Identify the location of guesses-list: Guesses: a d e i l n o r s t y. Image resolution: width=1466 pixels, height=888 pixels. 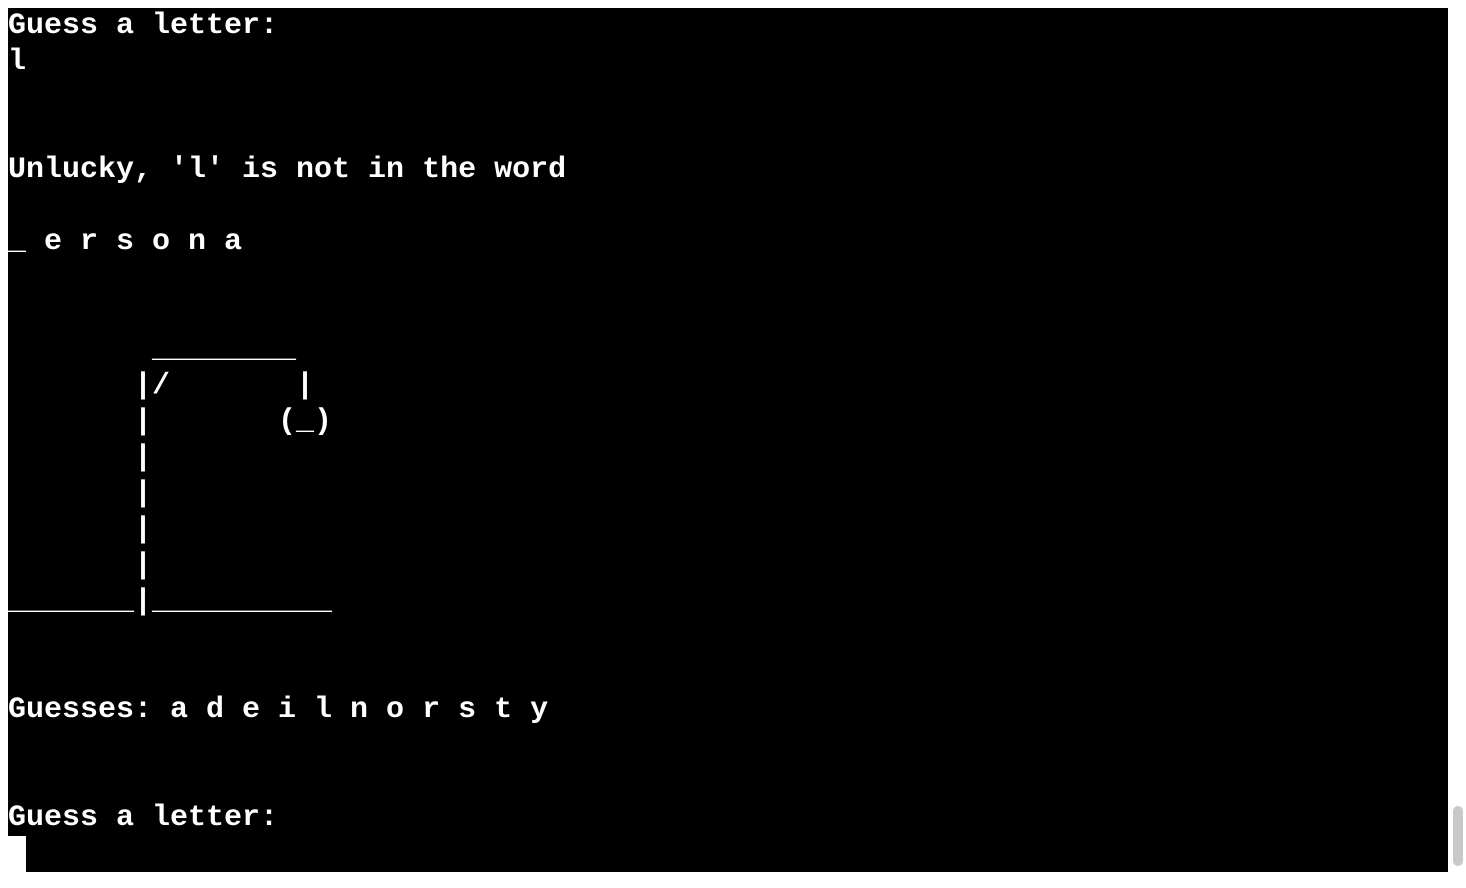
(278, 710).